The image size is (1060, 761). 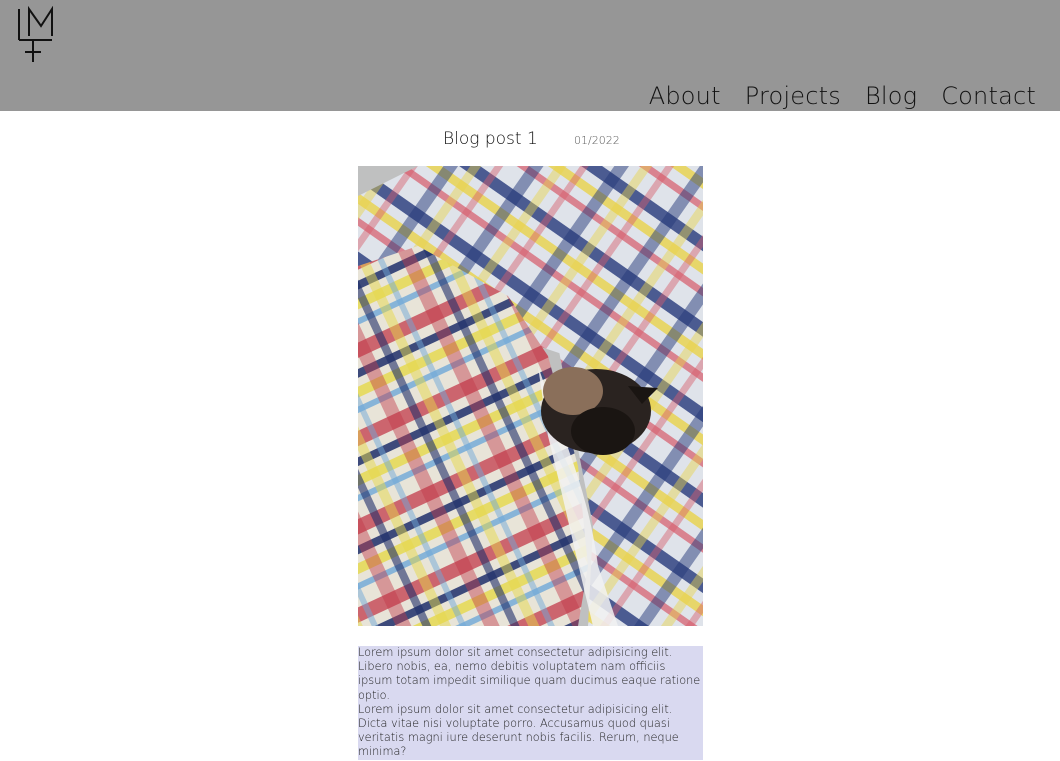 I want to click on post-title: Blog post 1, so click(x=490, y=139).